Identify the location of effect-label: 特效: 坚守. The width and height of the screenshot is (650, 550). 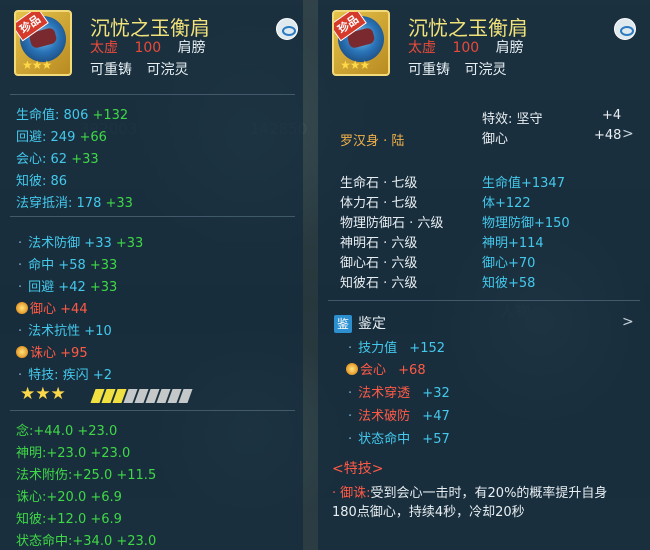
(512, 119).